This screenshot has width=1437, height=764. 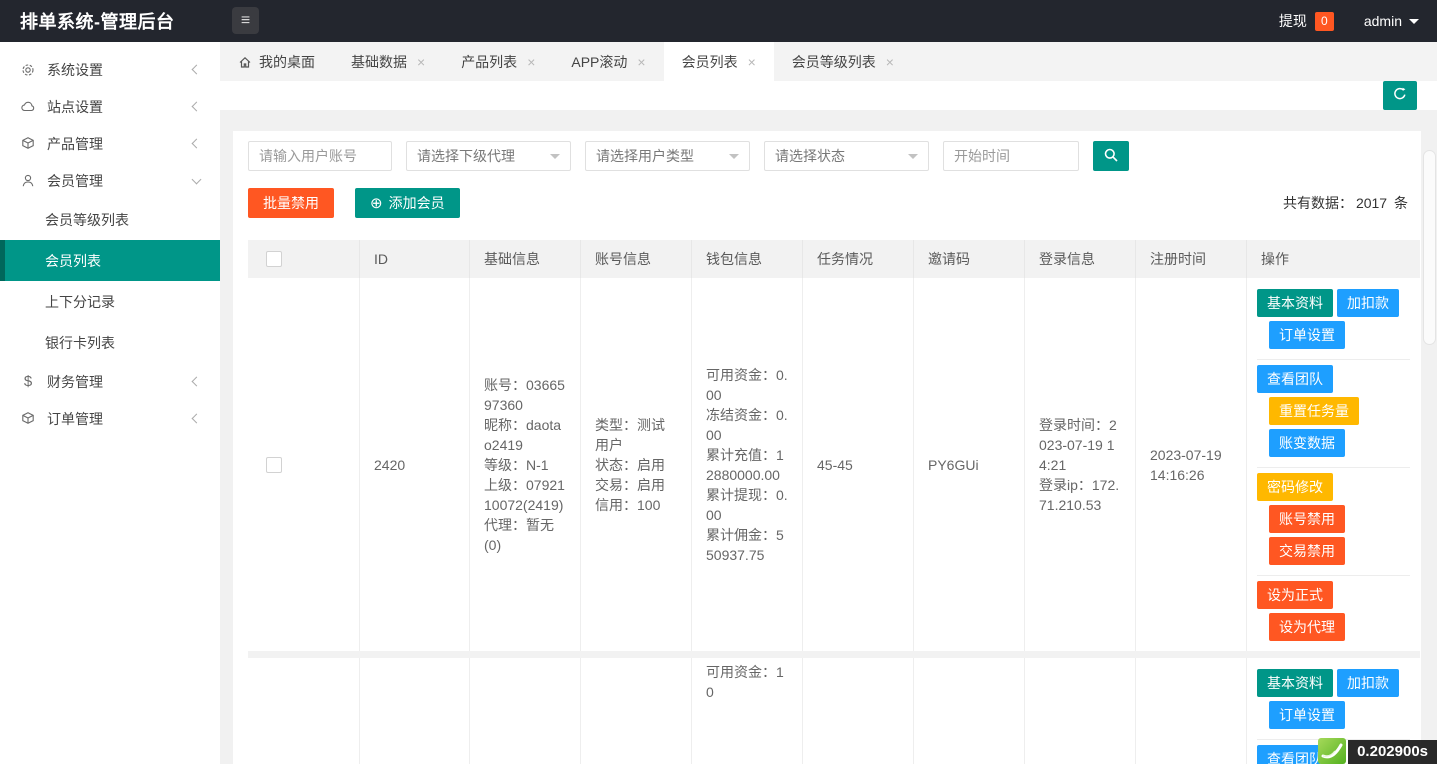 I want to click on tab-my-desktop: 我的桌面, so click(x=276, y=61).